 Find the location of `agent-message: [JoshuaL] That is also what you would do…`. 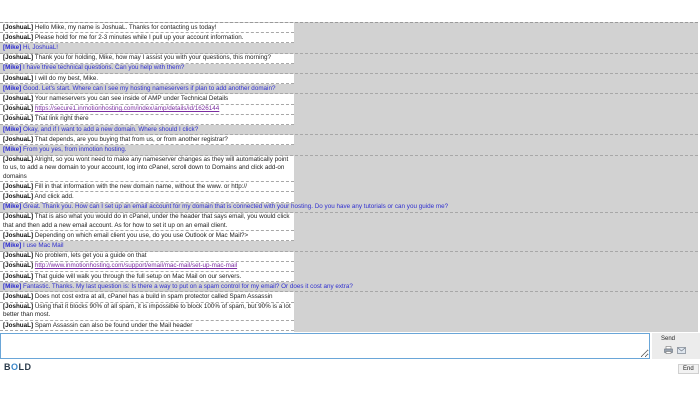

agent-message: [JoshuaL] That is also what you would do… is located at coordinates (147, 222).